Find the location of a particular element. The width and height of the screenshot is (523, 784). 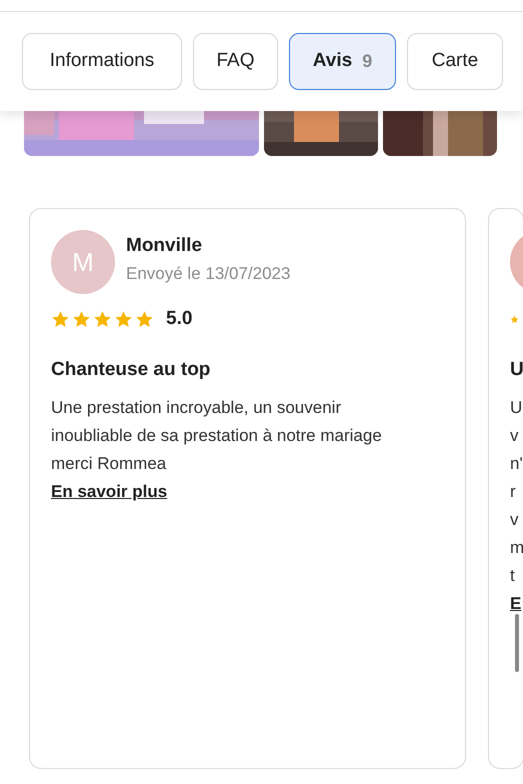

tab: FAQ is located at coordinates (235, 61).